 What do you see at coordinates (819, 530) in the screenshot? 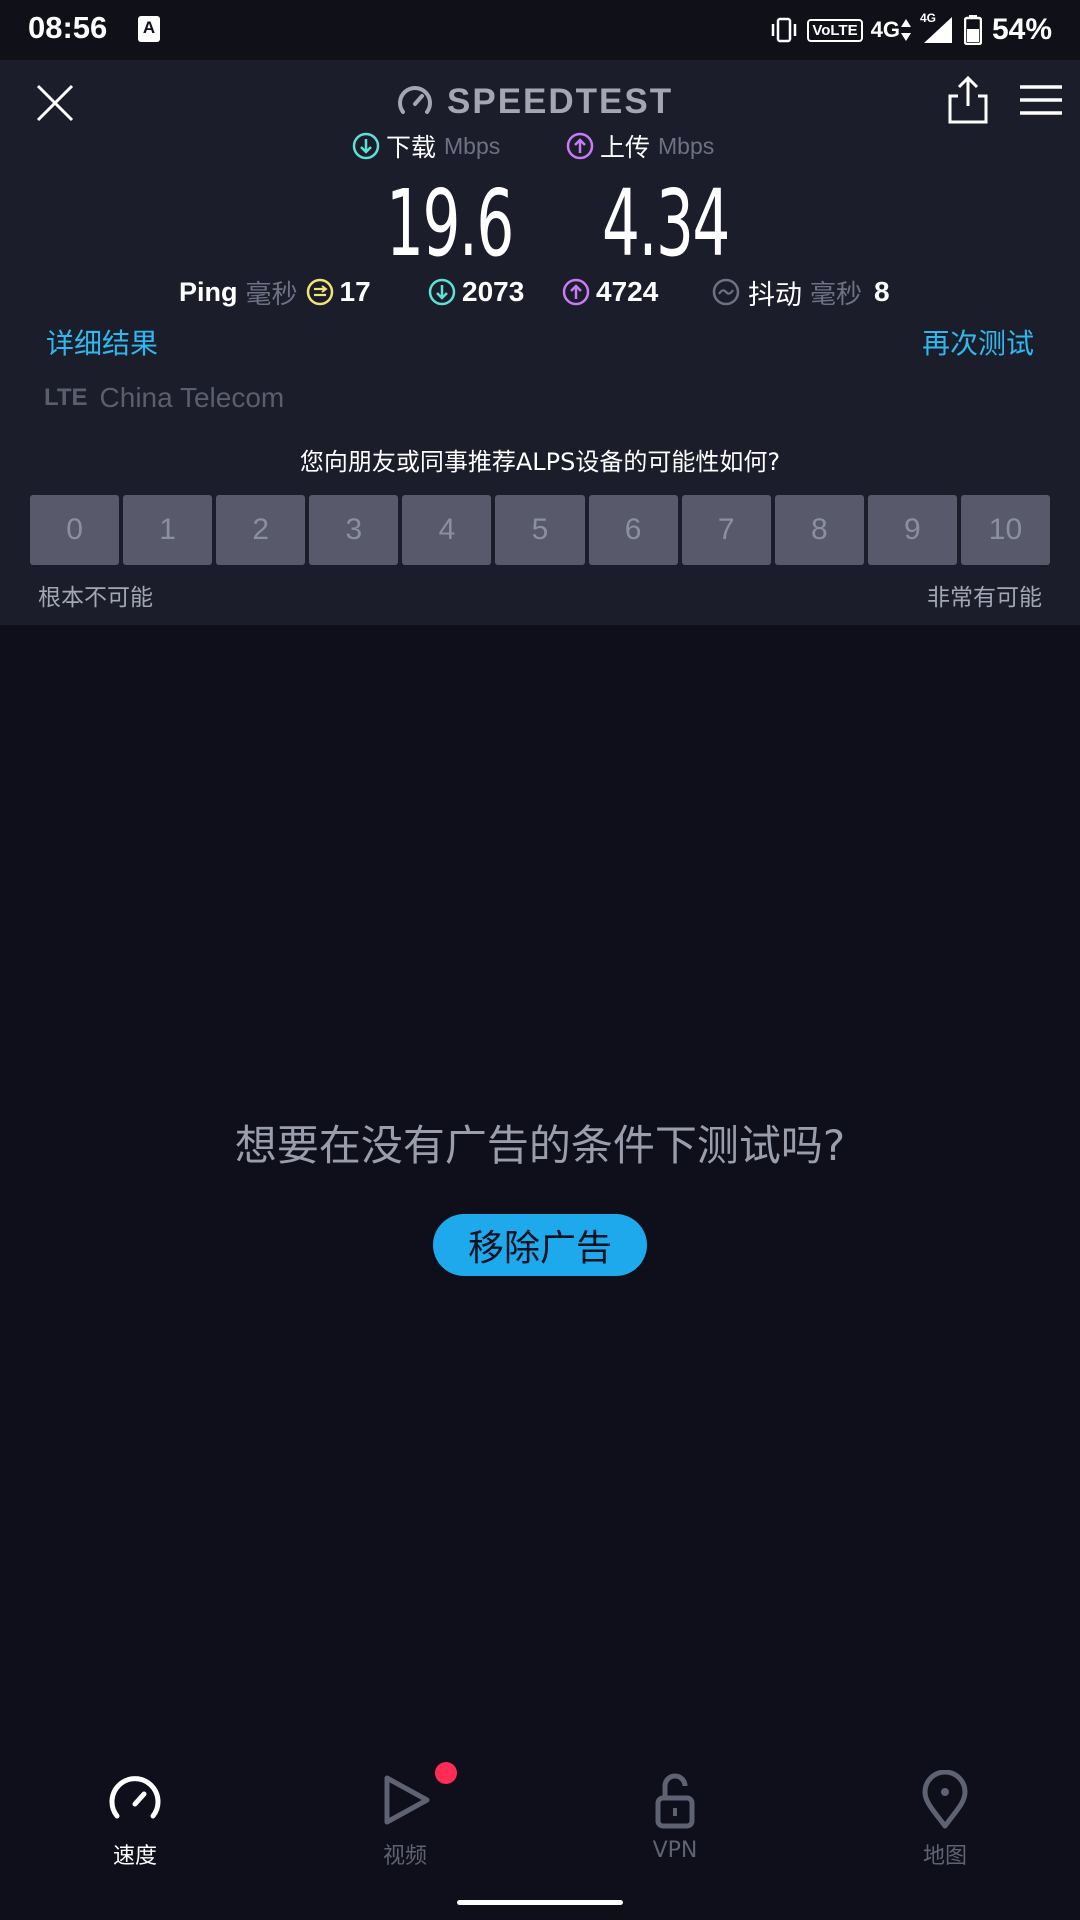
I see `rating-option-8: 8` at bounding box center [819, 530].